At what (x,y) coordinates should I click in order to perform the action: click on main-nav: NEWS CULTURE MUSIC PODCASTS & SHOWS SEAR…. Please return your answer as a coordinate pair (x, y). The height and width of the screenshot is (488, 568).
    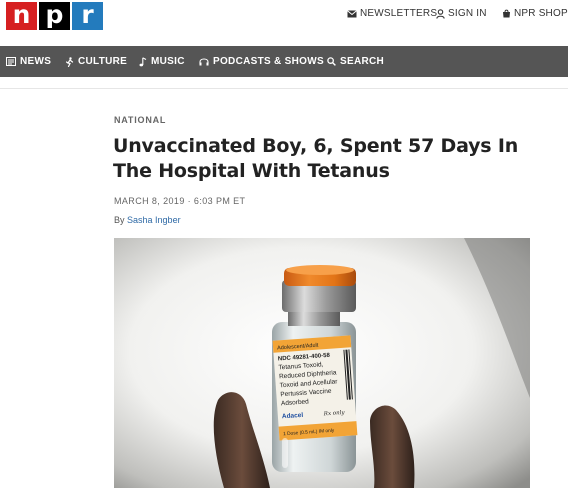
    Looking at the image, I should click on (284, 61).